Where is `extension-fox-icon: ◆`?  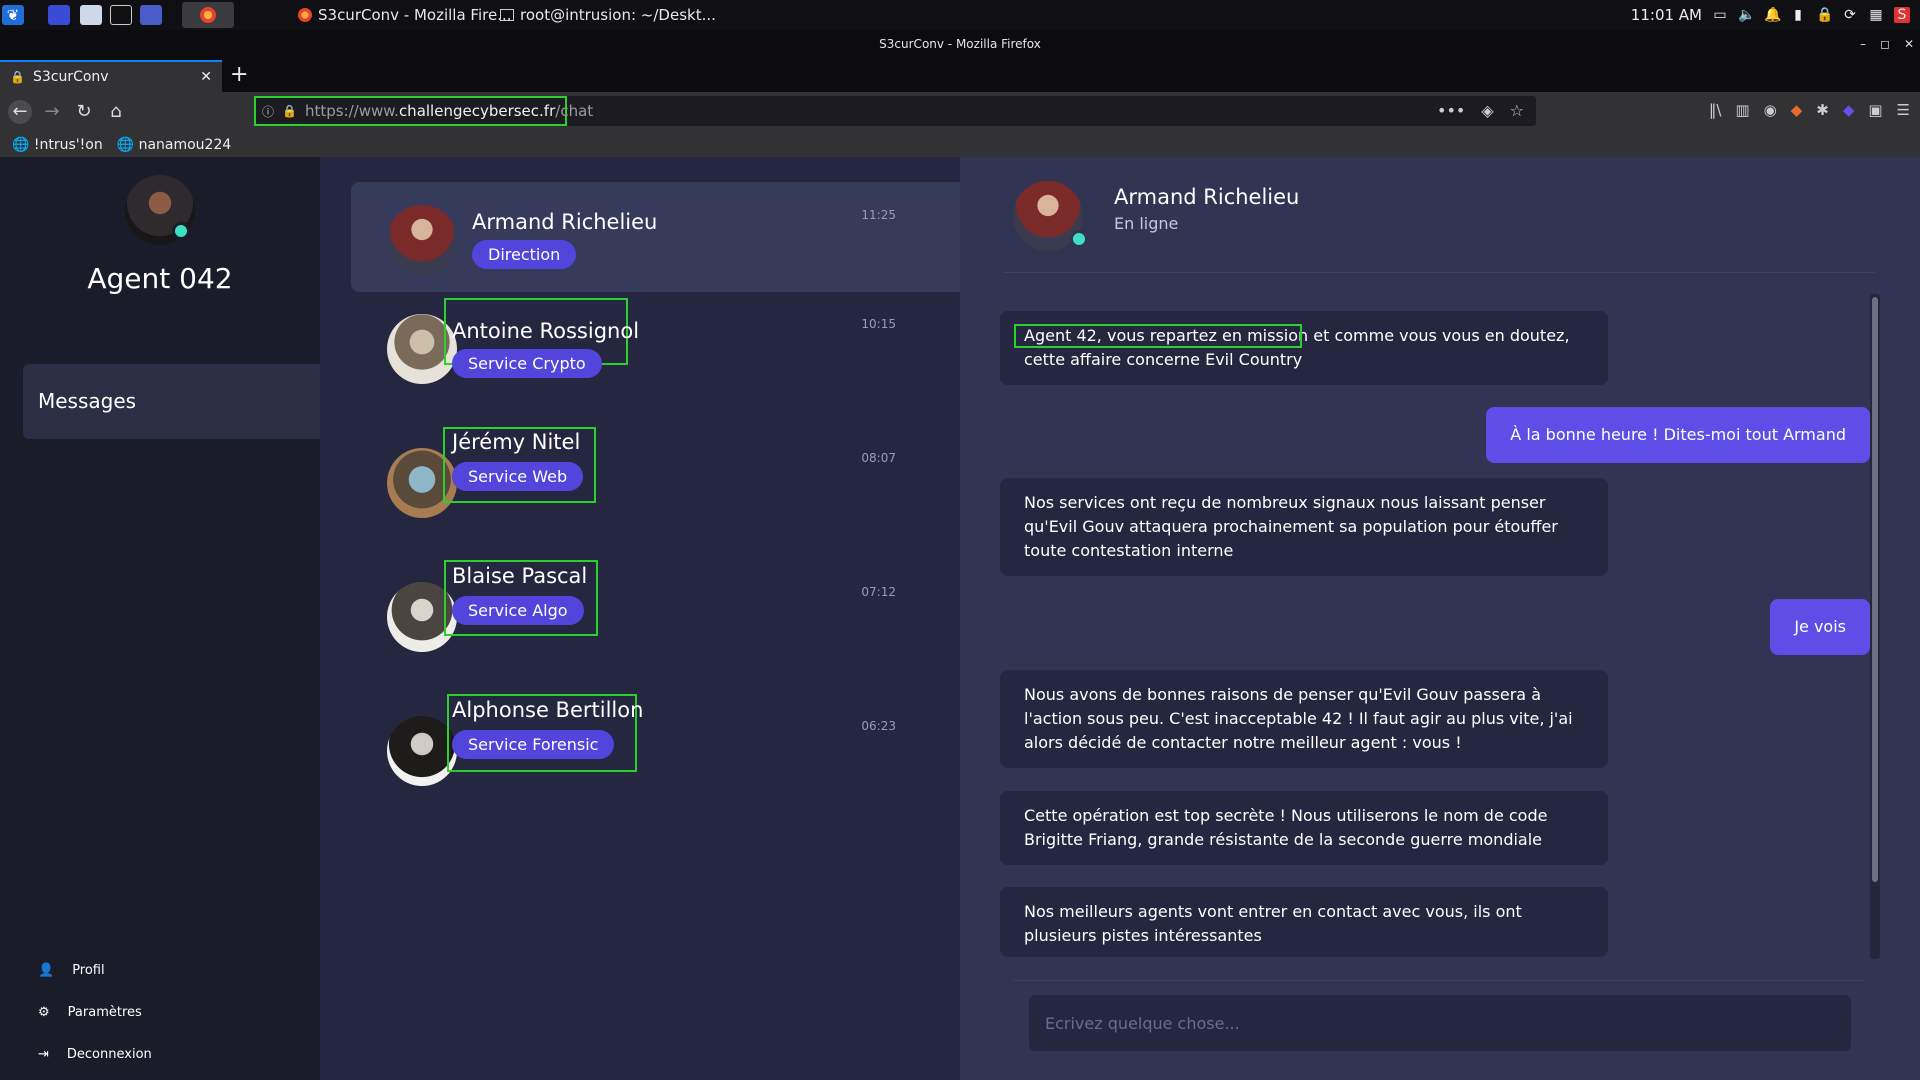 extension-fox-icon: ◆ is located at coordinates (1797, 110).